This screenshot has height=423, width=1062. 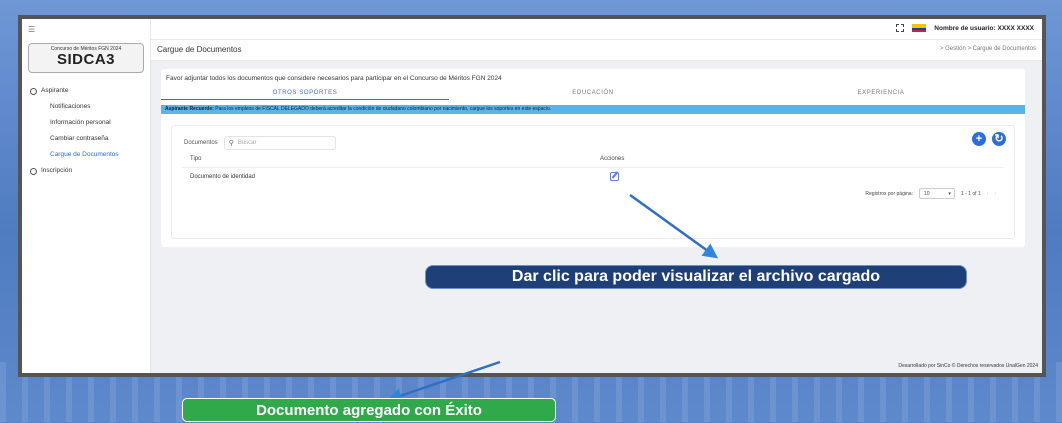 I want to click on callout-arrow, so click(x=674, y=226).